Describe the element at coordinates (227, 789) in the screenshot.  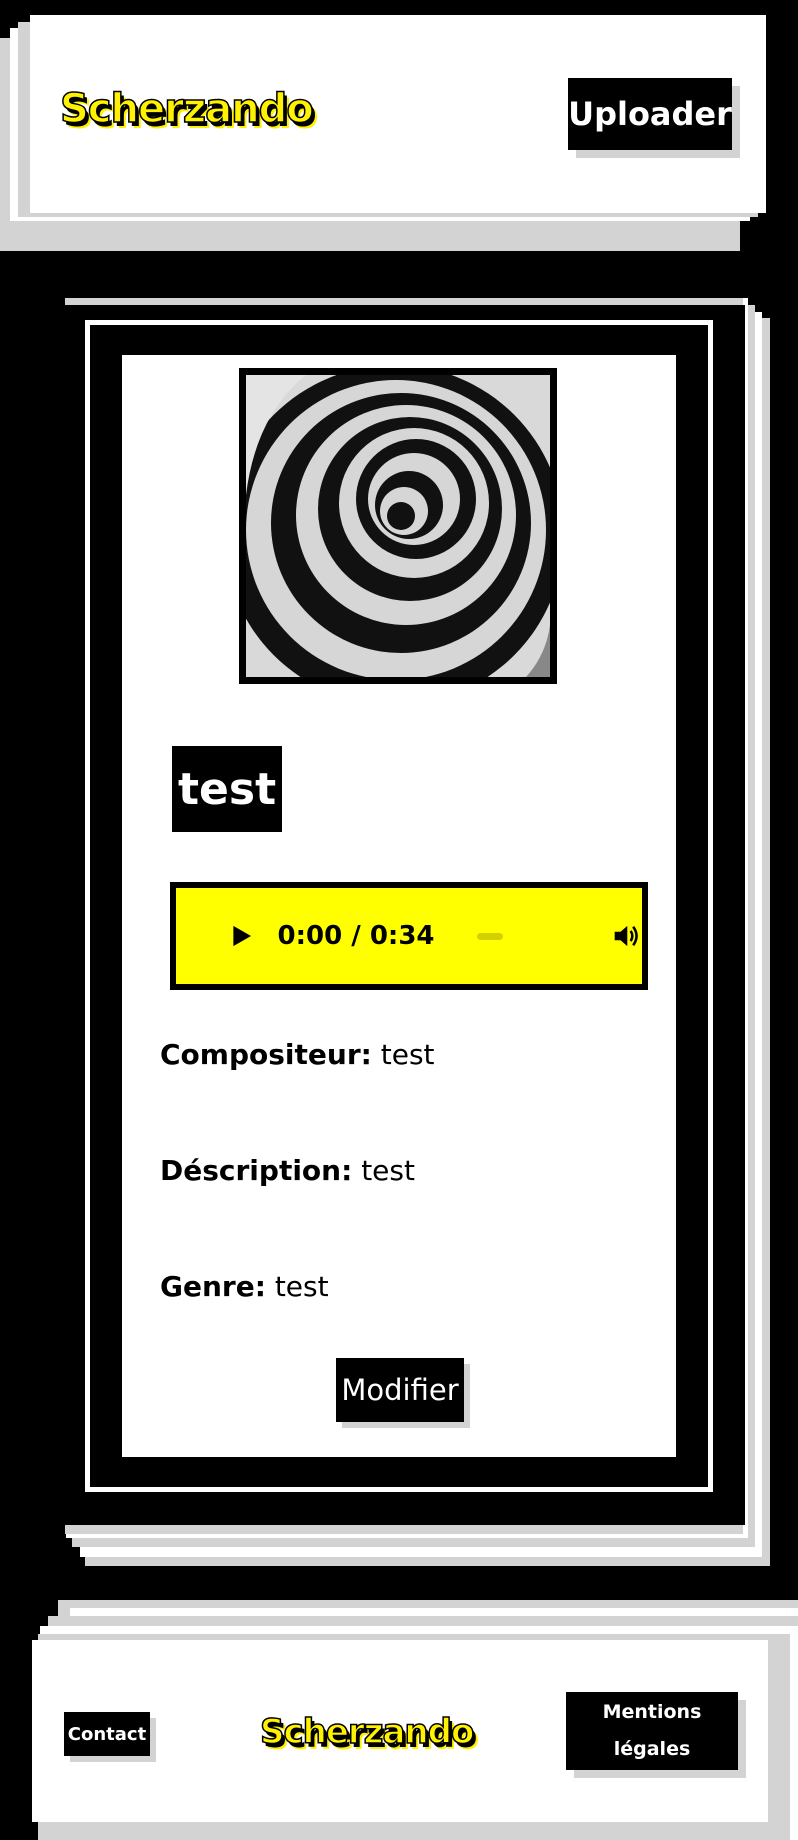
I see `track-title: test` at that location.